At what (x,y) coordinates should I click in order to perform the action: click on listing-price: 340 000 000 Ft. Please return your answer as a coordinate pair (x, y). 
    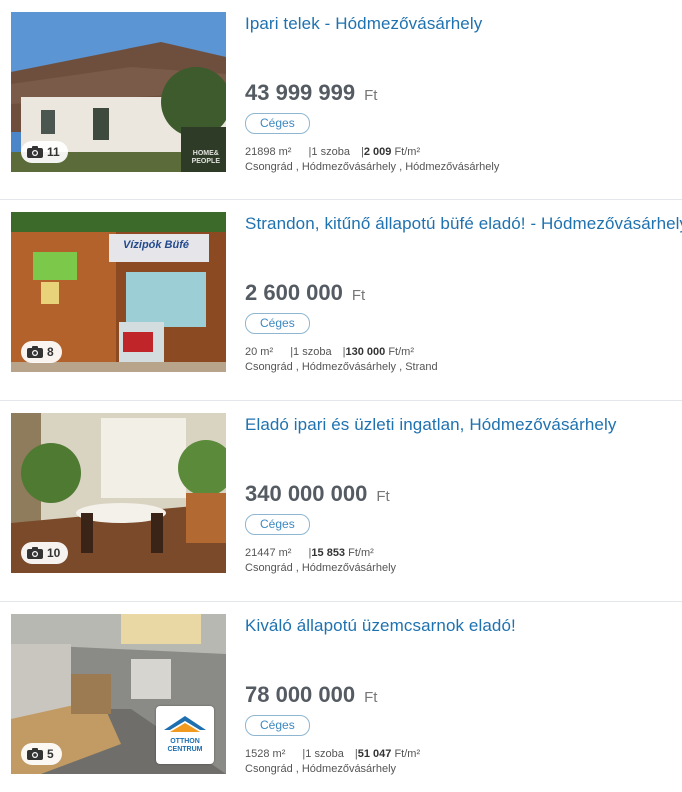
    Looking at the image, I should click on (317, 494).